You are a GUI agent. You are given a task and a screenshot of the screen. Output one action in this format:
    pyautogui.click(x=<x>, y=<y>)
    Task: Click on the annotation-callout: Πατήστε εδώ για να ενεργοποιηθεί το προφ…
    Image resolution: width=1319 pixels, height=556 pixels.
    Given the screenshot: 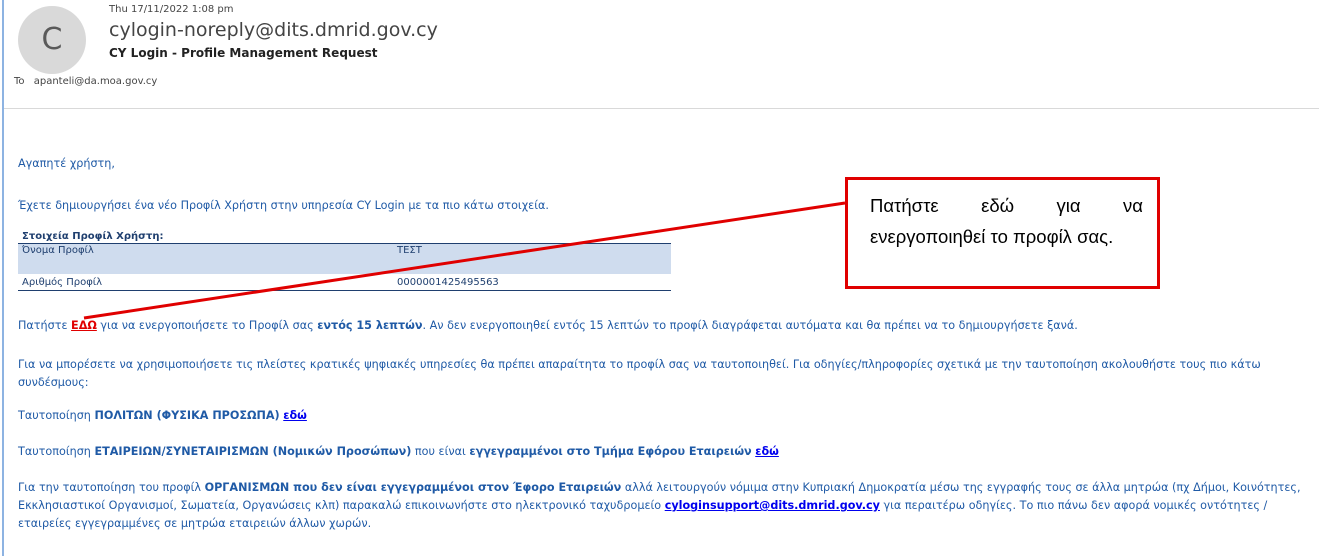 What is the action you would take?
    pyautogui.click(x=1002, y=233)
    